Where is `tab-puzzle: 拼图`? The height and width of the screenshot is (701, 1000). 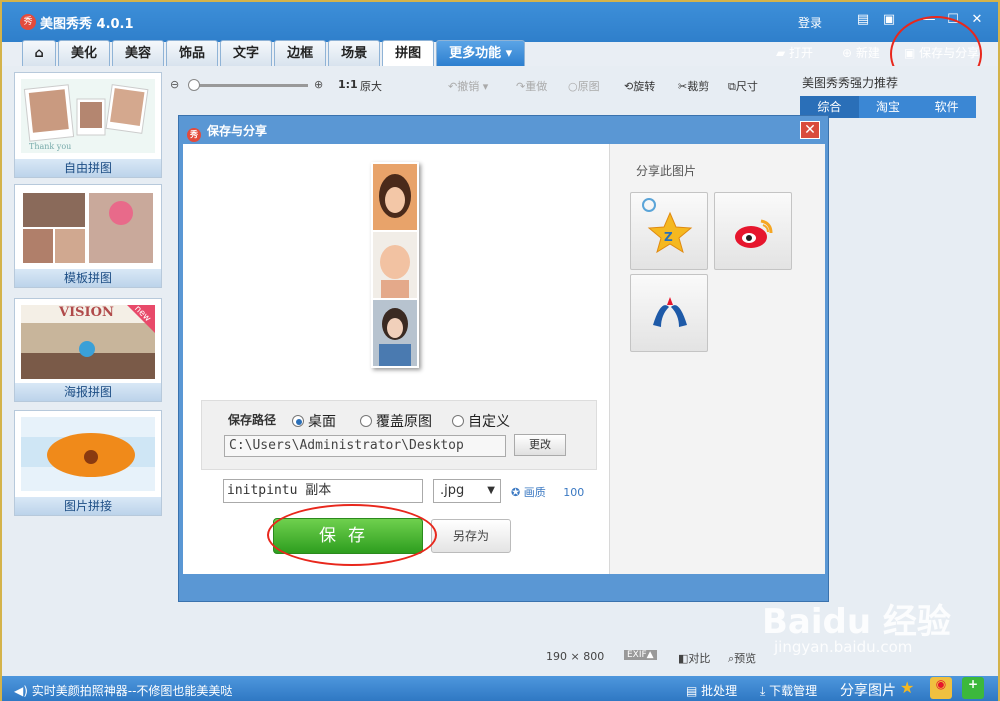 tab-puzzle: 拼图 is located at coordinates (408, 53).